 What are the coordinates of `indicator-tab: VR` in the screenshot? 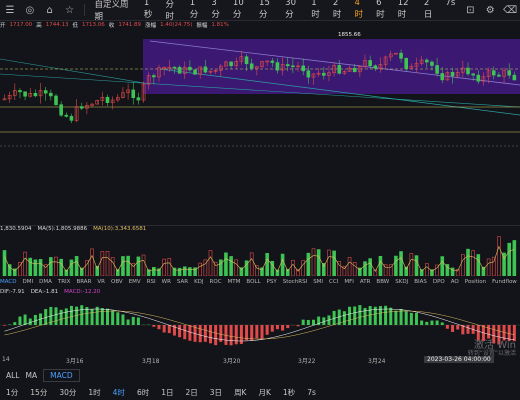 It's located at (101, 282).